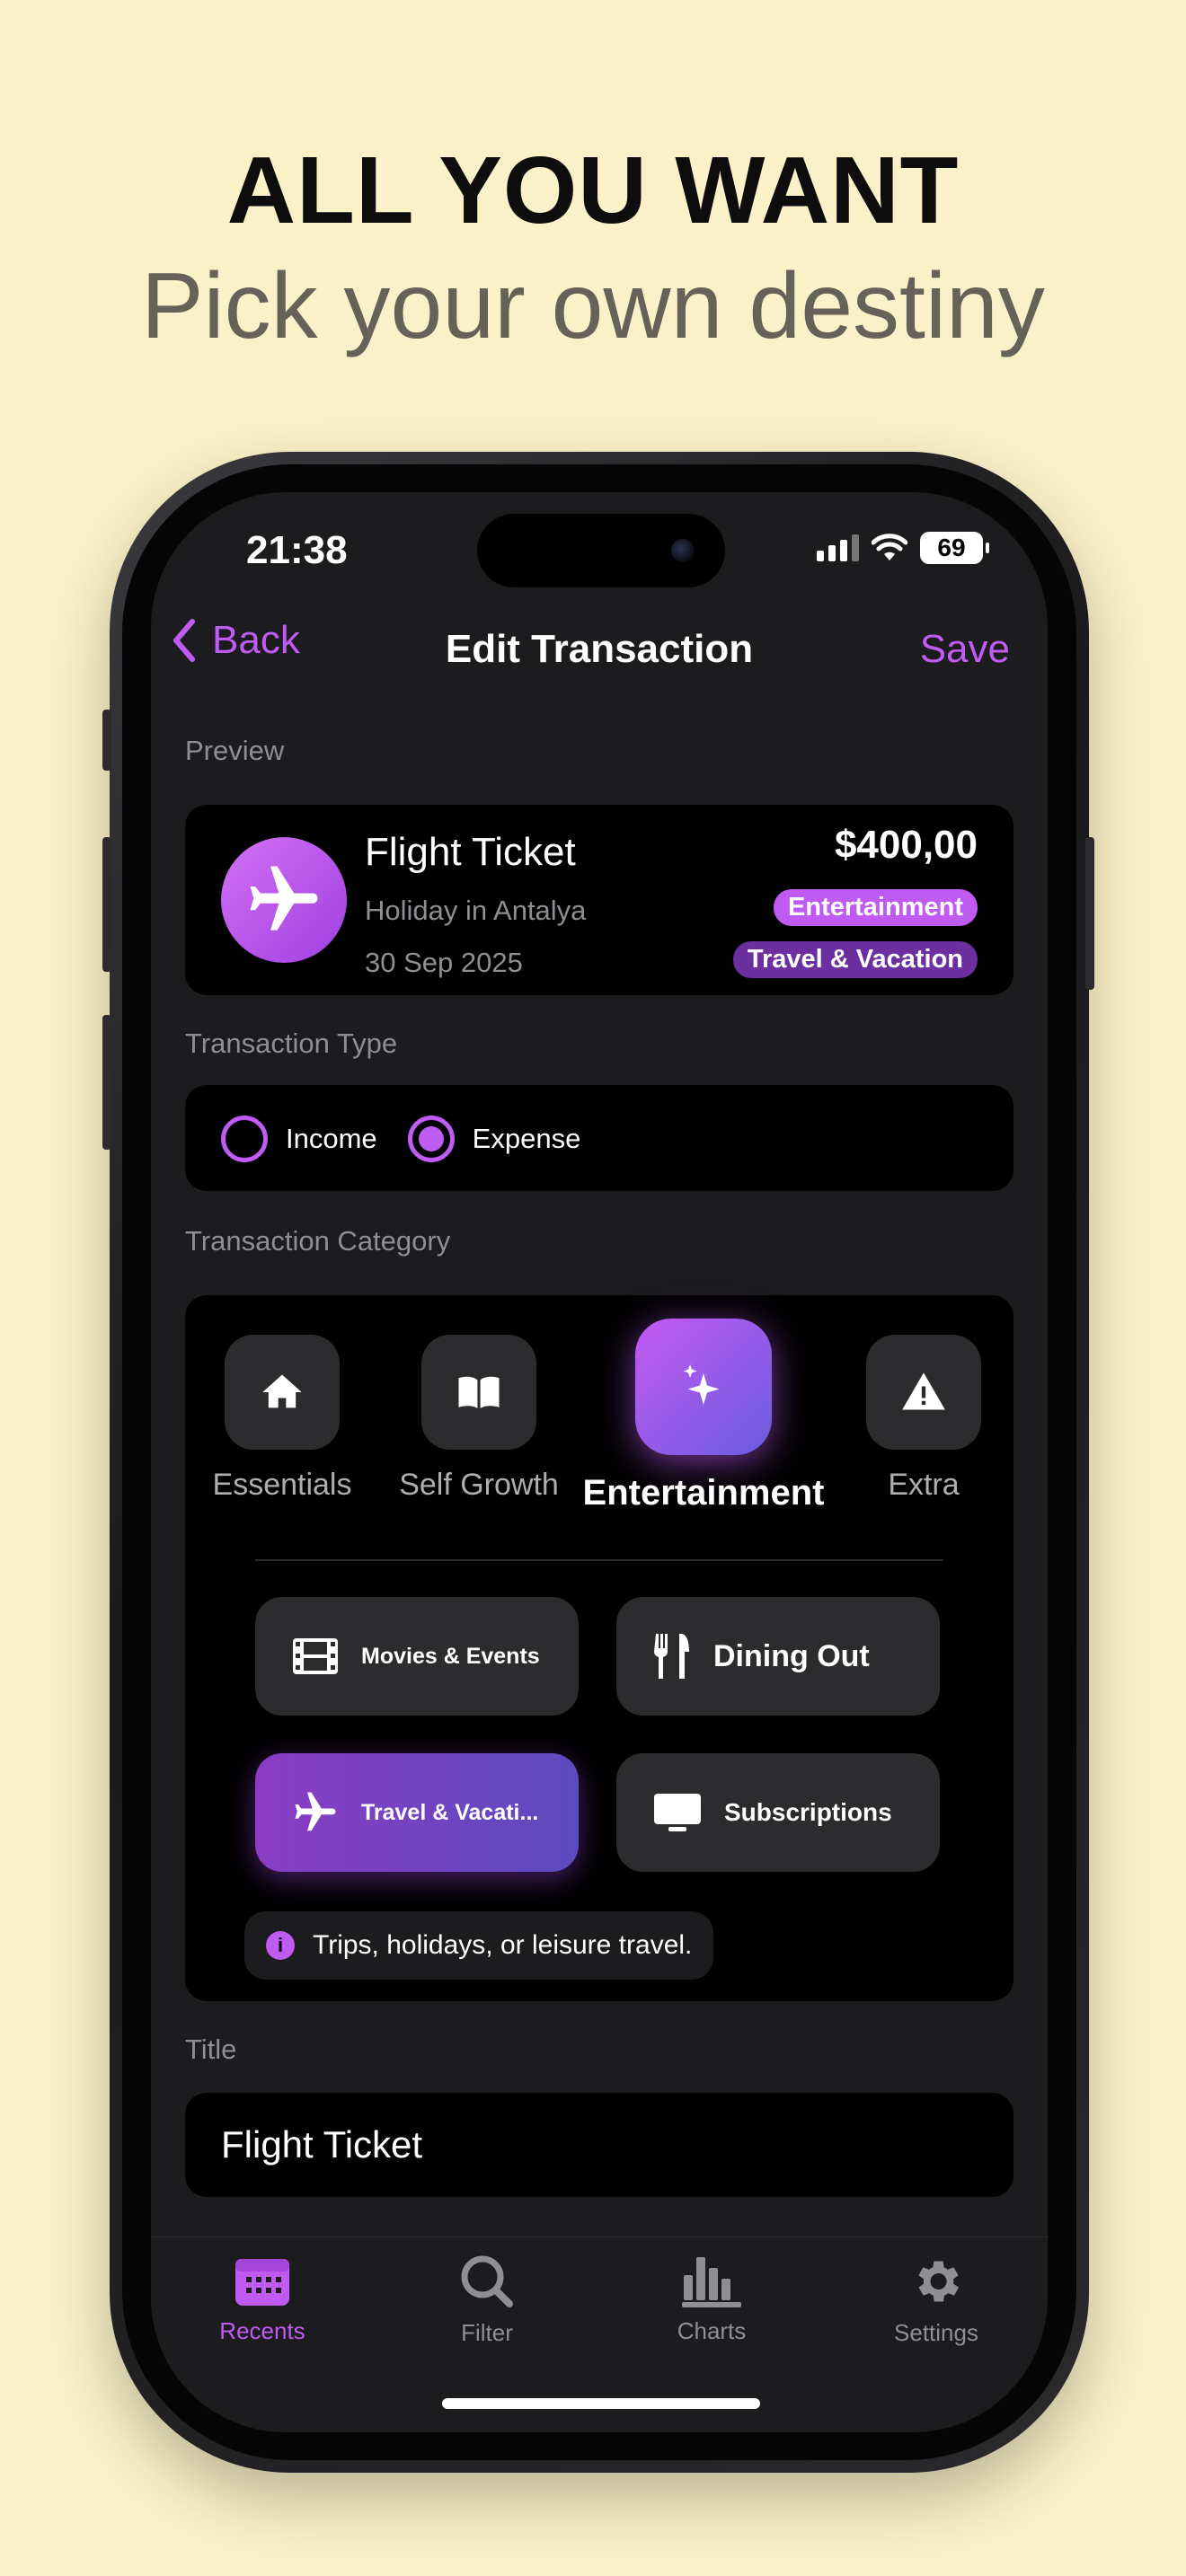 This screenshot has width=1186, height=2576. What do you see at coordinates (924, 1485) in the screenshot?
I see `category-label: Extra` at bounding box center [924, 1485].